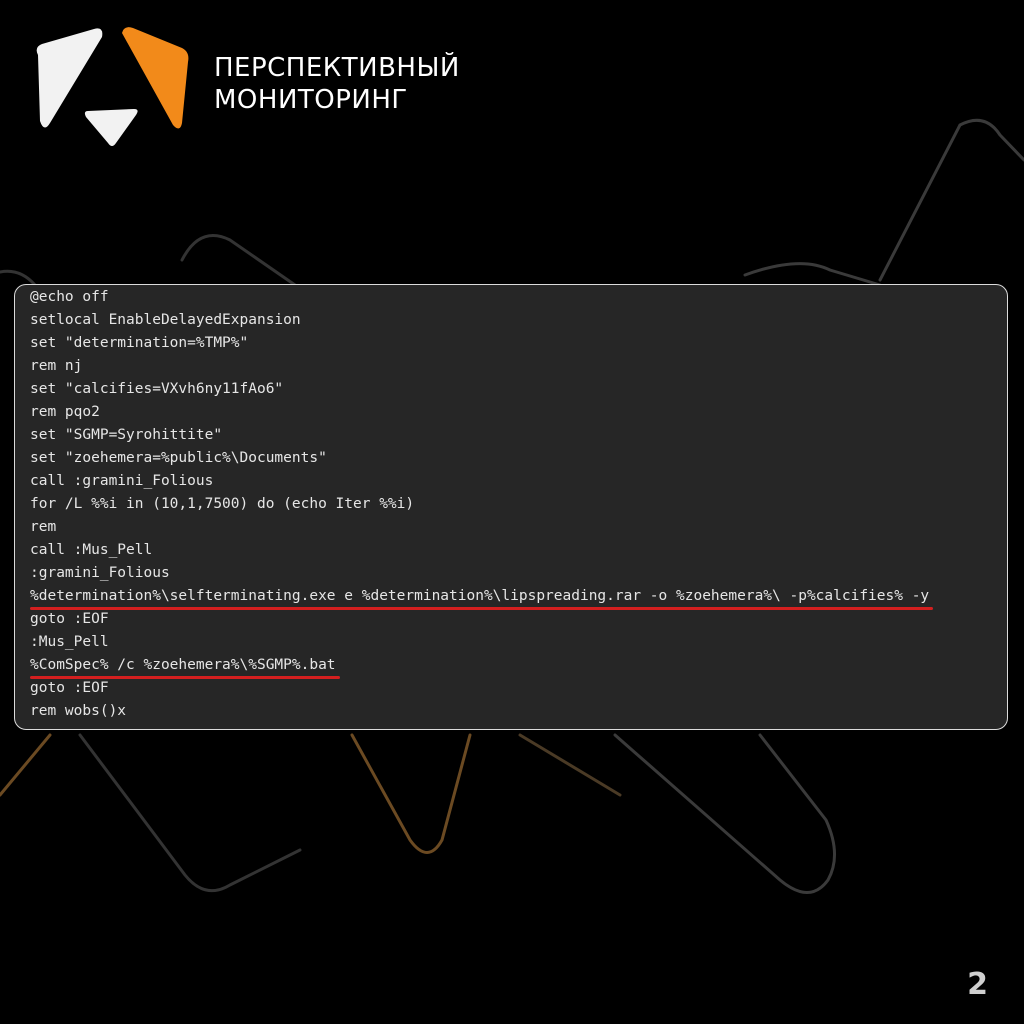  What do you see at coordinates (122, 481) in the screenshot?
I see `code-line: call :gramini_Folious` at bounding box center [122, 481].